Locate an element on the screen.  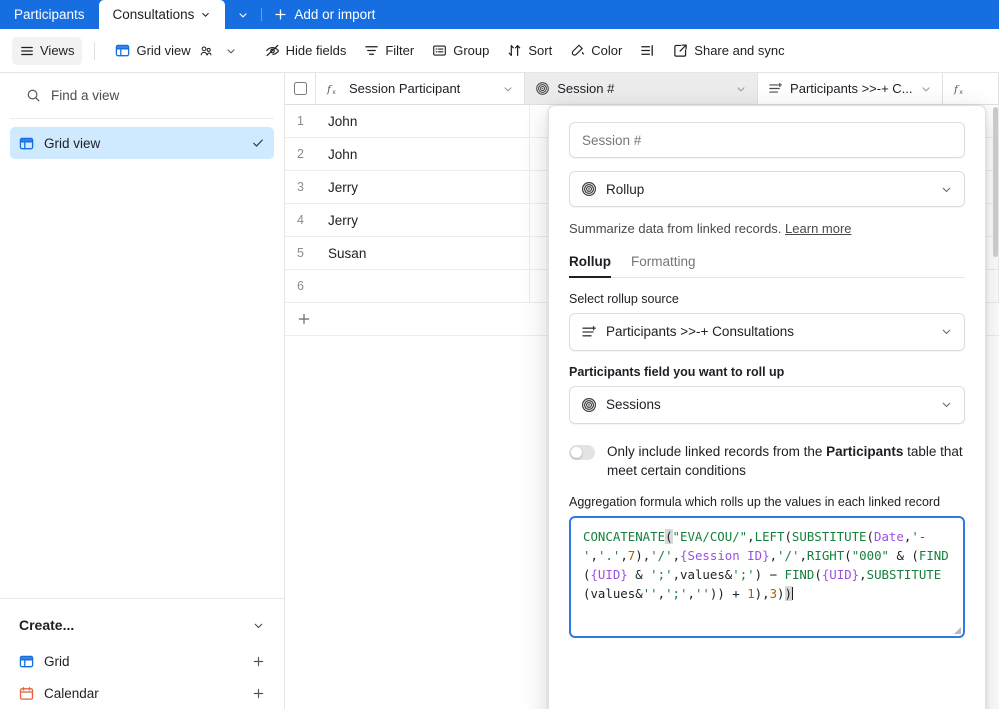
formula-token: & is located at coordinates (900, 556).